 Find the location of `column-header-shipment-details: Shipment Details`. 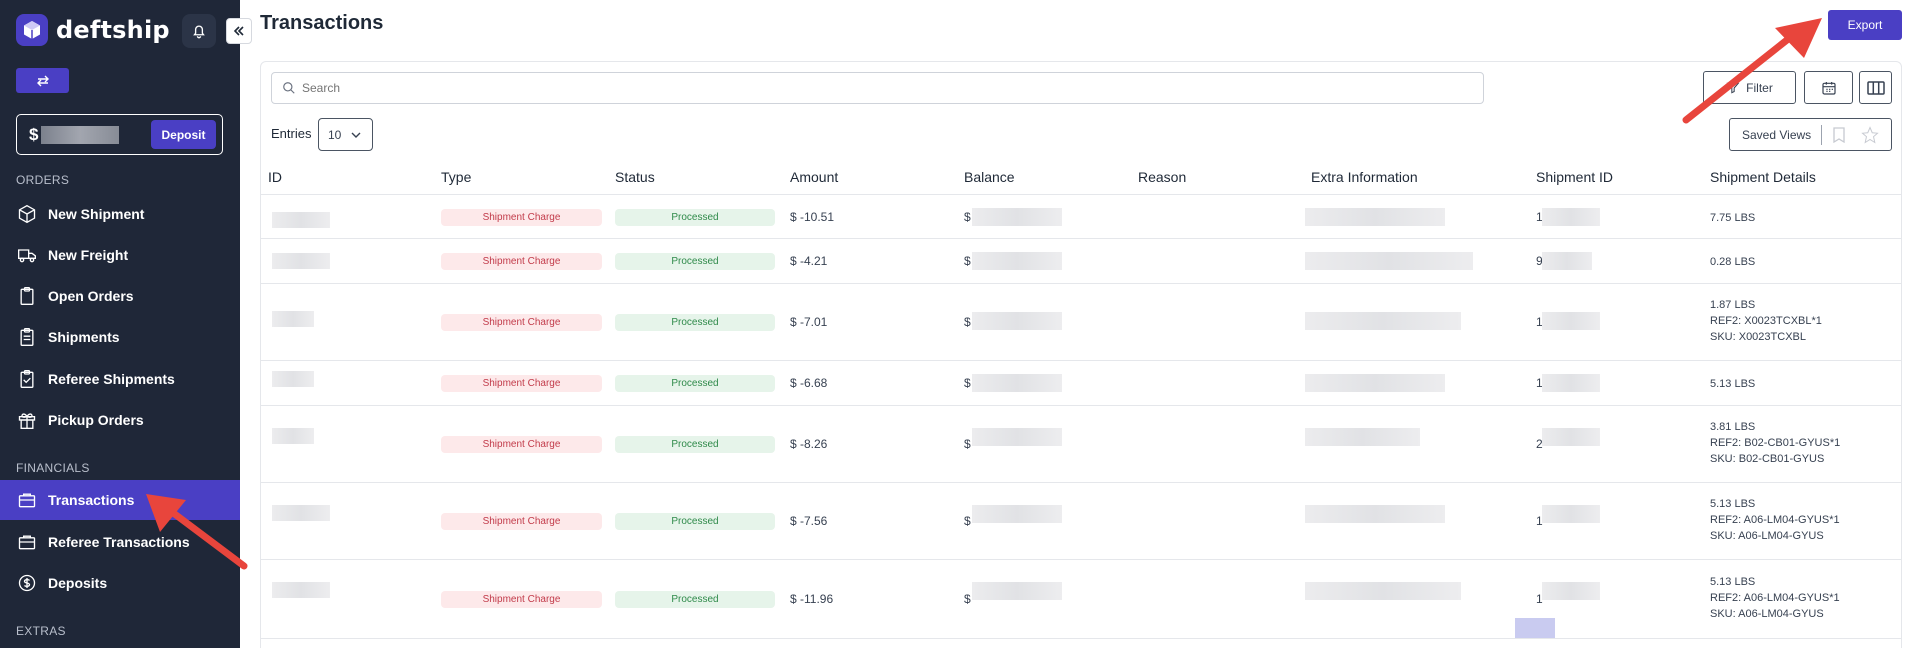

column-header-shipment-details: Shipment Details is located at coordinates (1763, 177).